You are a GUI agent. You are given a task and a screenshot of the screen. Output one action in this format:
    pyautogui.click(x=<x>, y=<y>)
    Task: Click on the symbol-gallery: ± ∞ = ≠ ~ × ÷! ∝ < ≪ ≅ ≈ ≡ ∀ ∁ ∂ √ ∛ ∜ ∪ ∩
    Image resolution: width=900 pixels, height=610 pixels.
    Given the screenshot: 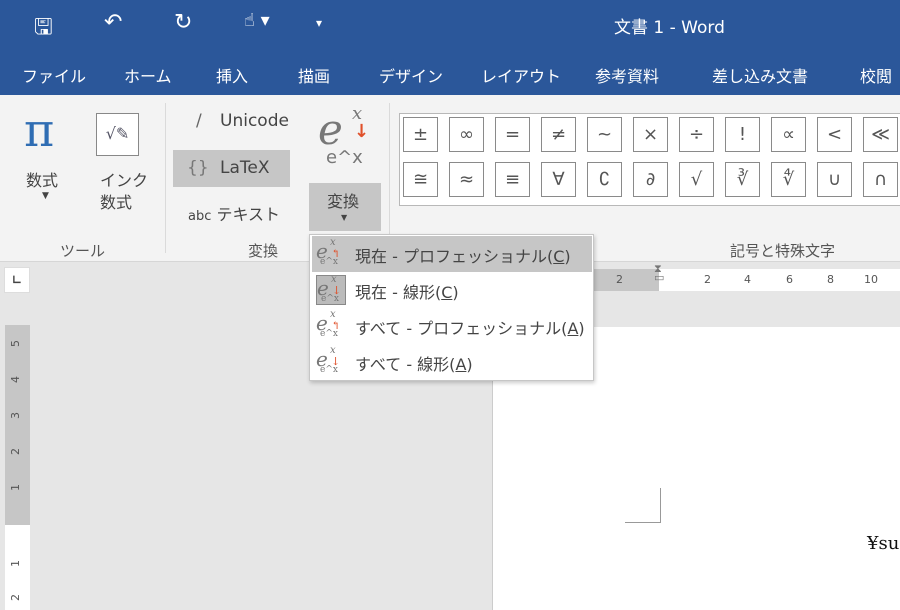 What is the action you would take?
    pyautogui.click(x=649, y=159)
    